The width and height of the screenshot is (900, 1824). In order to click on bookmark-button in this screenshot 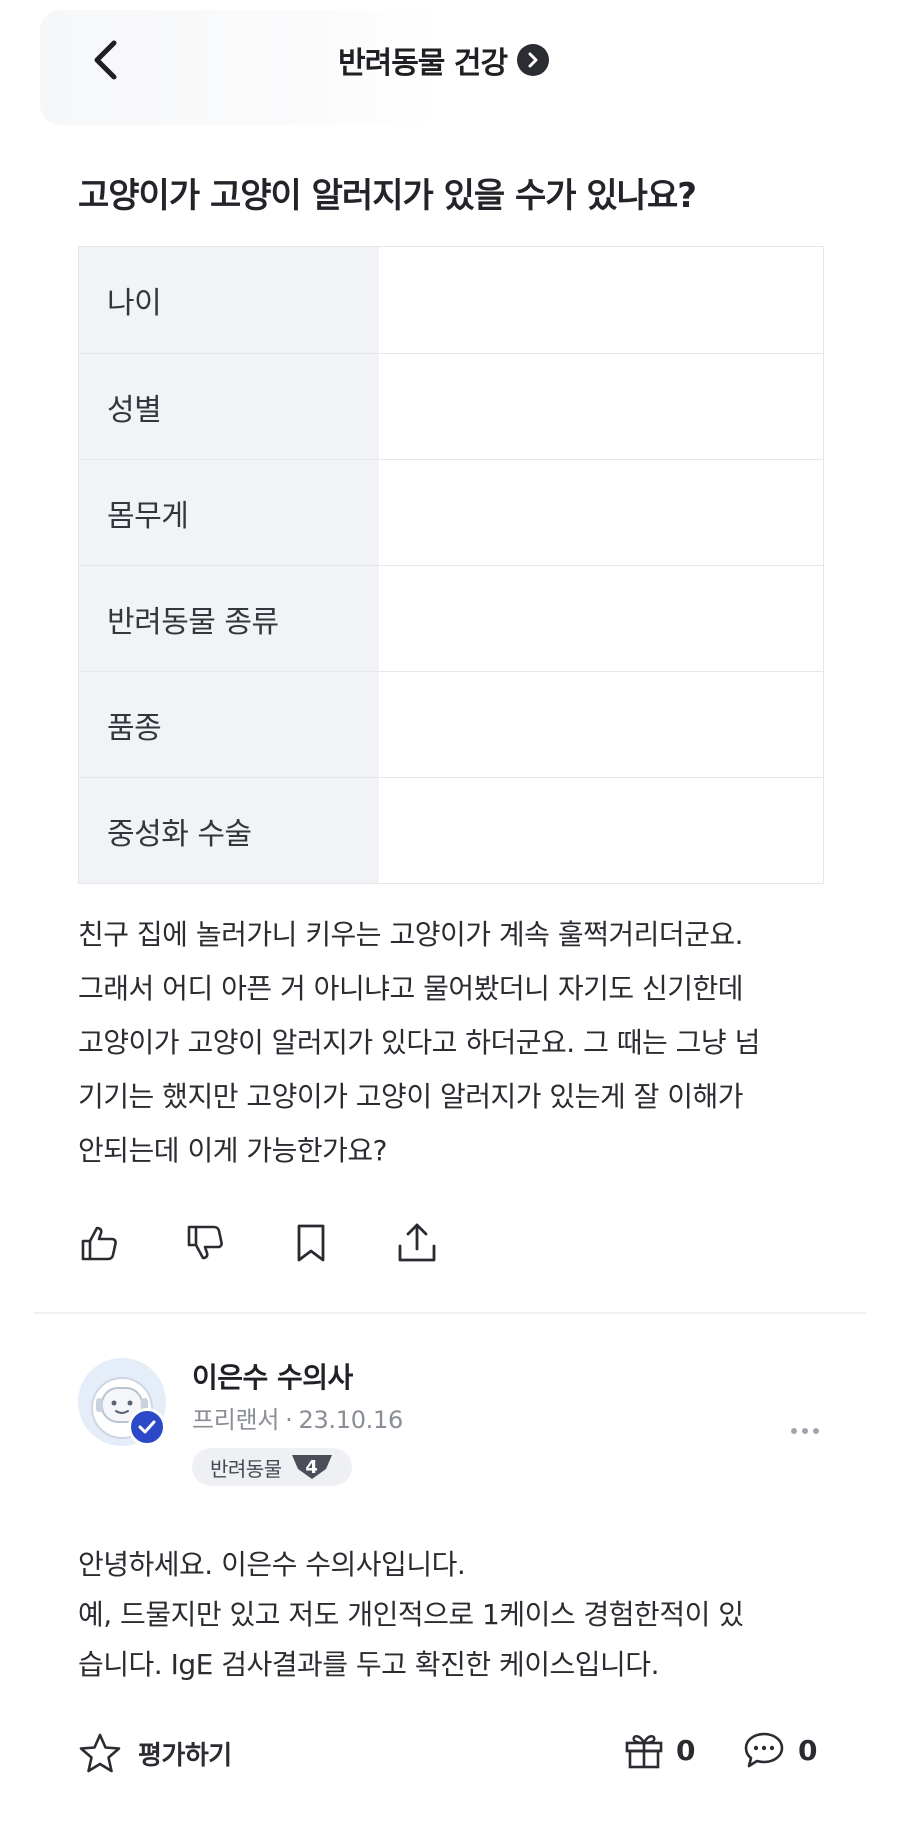, I will do `click(311, 1243)`.